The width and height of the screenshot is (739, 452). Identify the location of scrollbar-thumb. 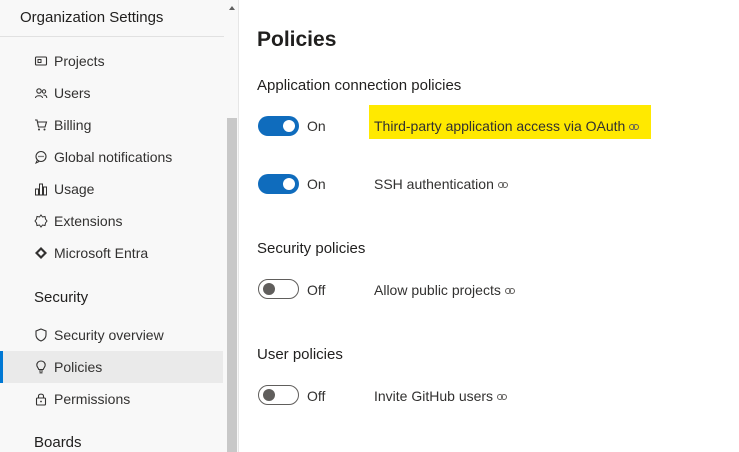
(232, 285).